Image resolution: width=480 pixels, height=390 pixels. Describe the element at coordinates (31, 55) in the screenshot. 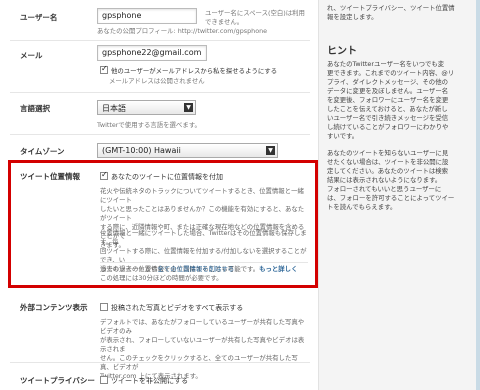

I see `email-label: メール` at that location.